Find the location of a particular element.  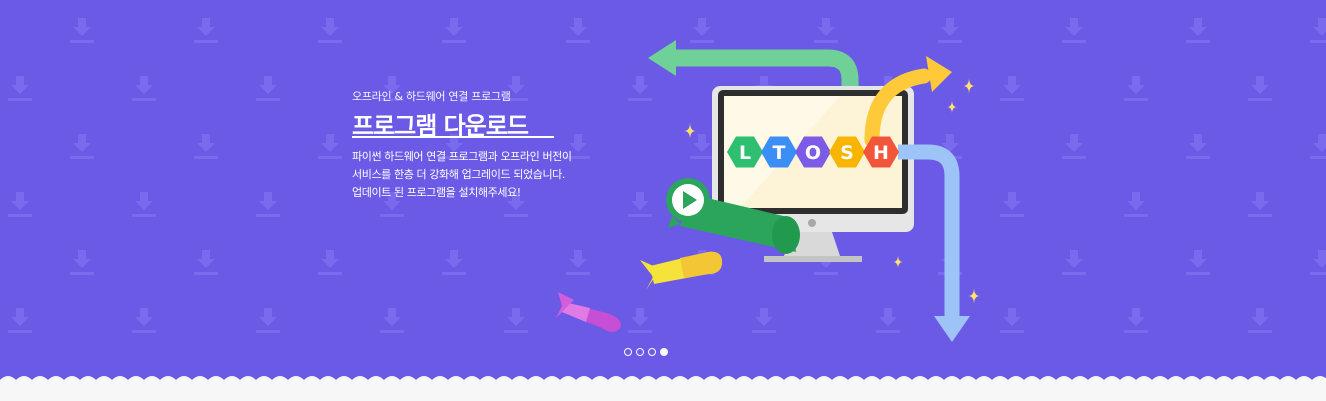

logo-letter: S is located at coordinates (847, 153).